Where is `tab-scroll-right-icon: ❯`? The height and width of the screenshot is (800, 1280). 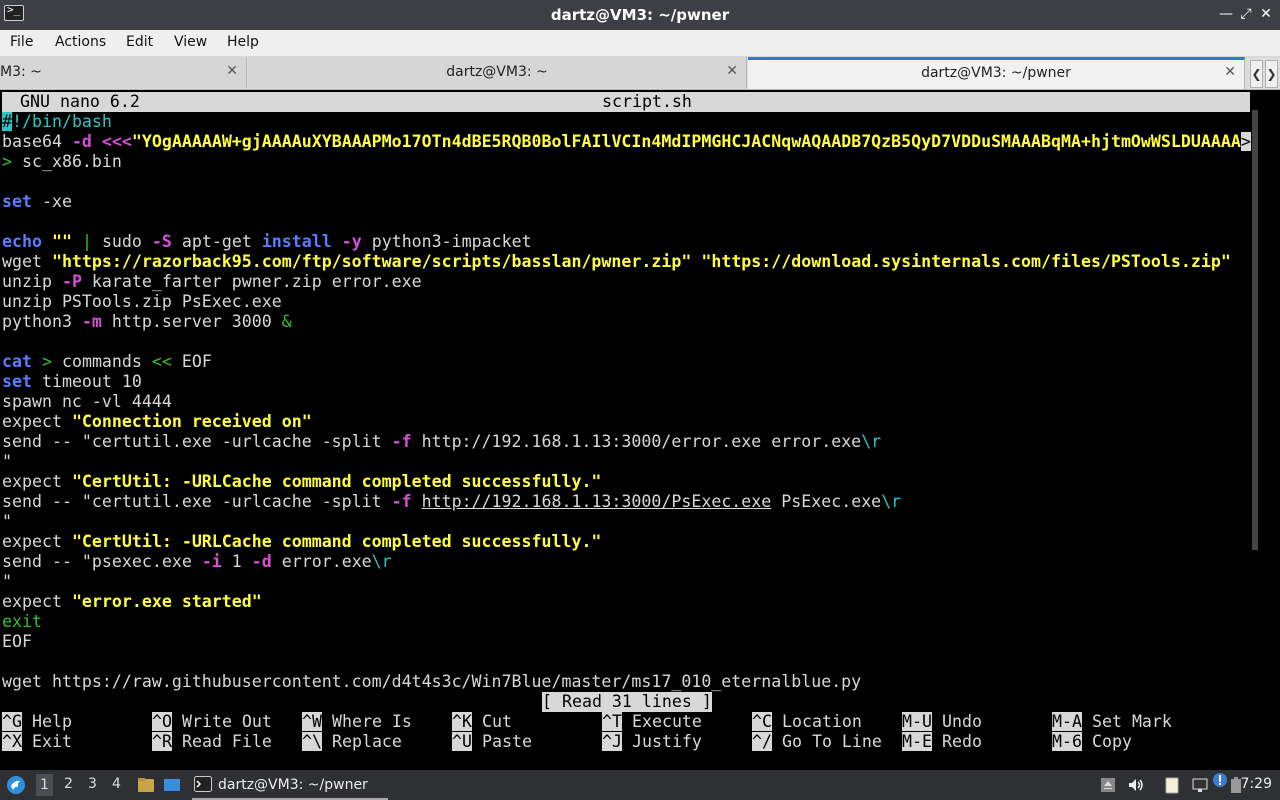
tab-scroll-right-icon: ❯ is located at coordinates (1271, 74).